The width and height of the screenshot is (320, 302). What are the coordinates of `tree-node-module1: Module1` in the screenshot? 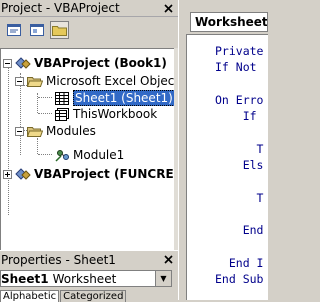 It's located at (89, 155).